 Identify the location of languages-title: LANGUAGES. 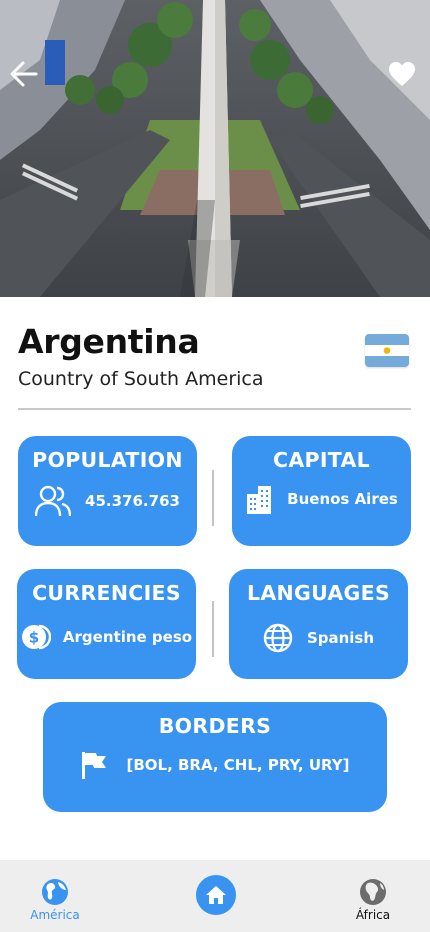
(318, 593).